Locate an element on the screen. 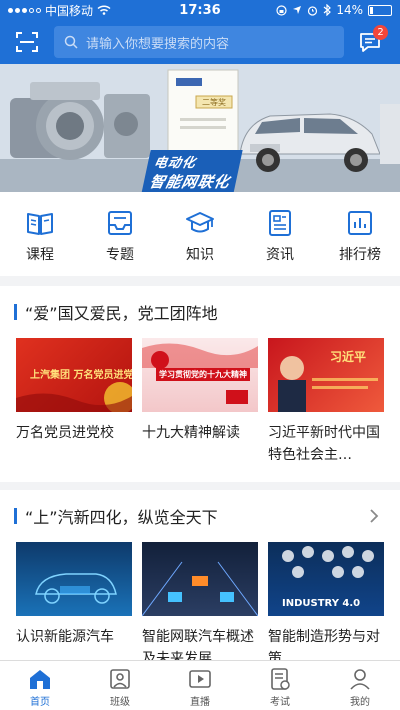 The width and height of the screenshot is (400, 710). user-icon is located at coordinates (360, 679).